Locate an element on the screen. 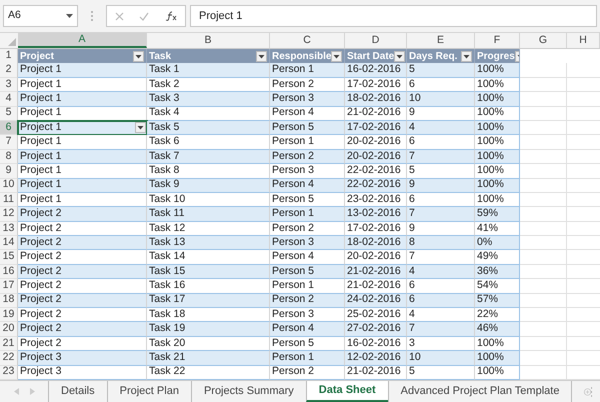 The height and width of the screenshot is (402, 600). column-header: B is located at coordinates (208, 40).